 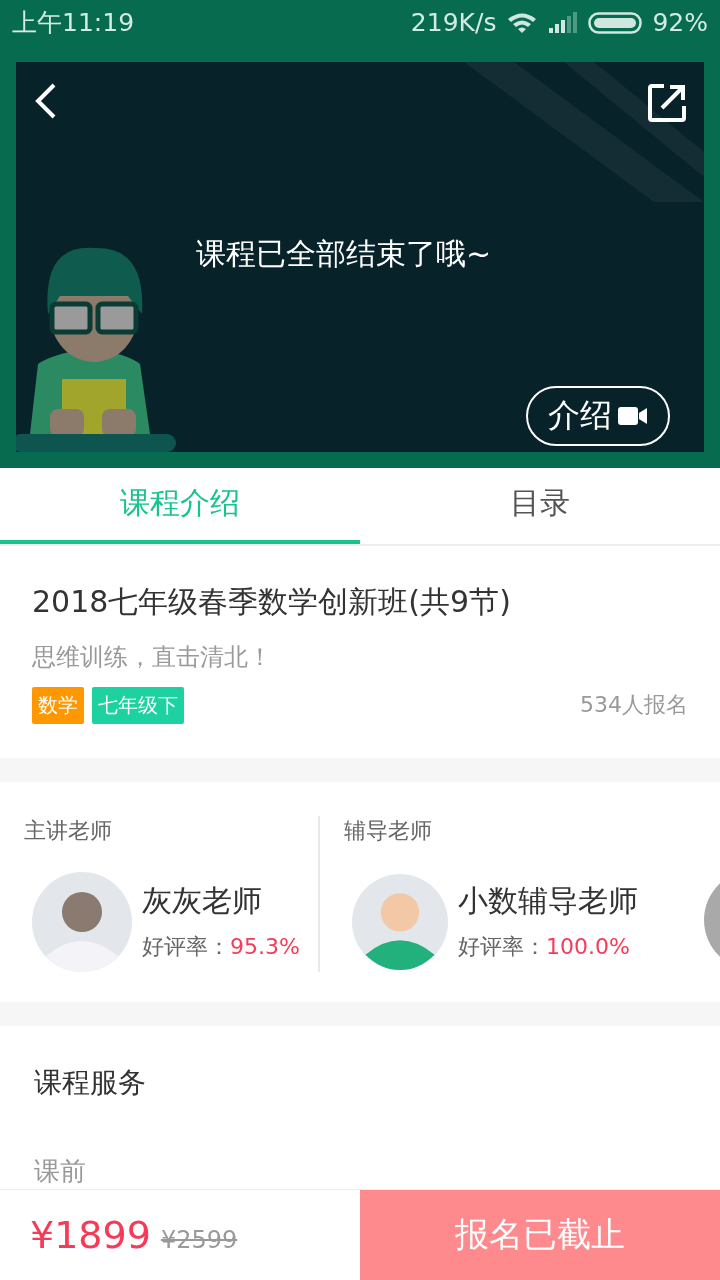 What do you see at coordinates (548, 901) in the screenshot?
I see `teacher-name: 小数辅导老师` at bounding box center [548, 901].